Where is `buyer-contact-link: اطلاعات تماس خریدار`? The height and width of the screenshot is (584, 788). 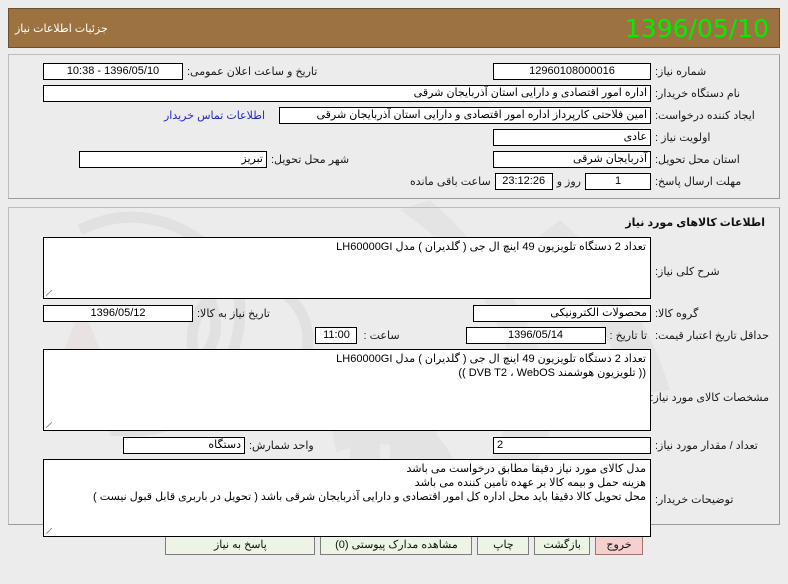 buyer-contact-link: اطلاعات تماس خریدار is located at coordinates (214, 115).